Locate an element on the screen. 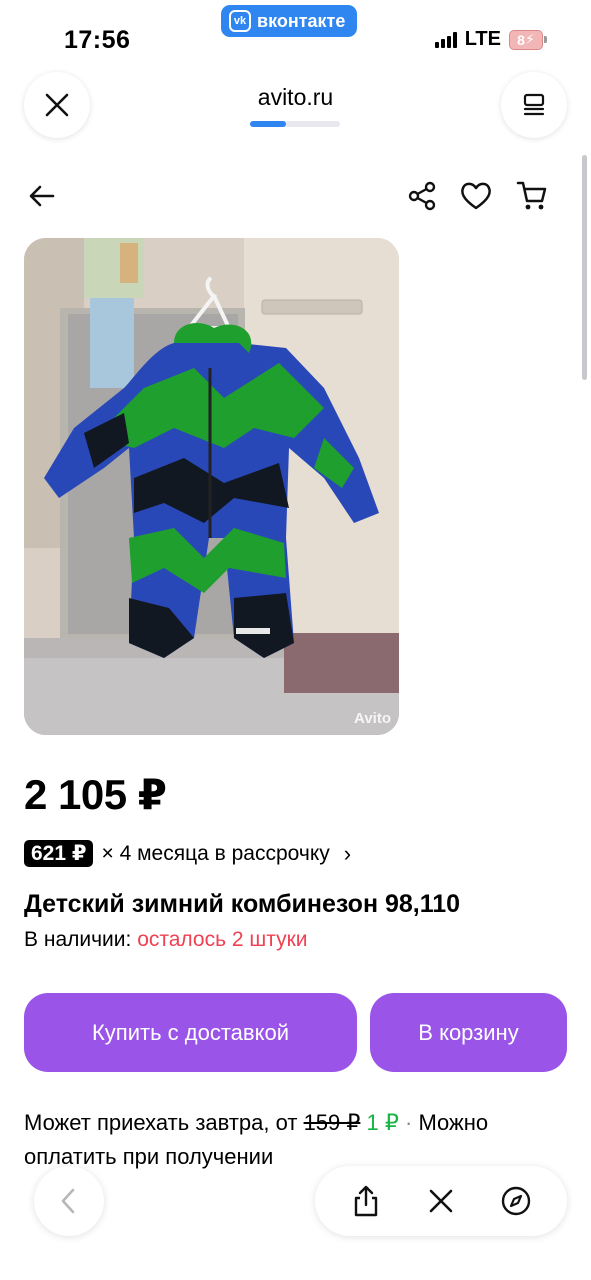 The height and width of the screenshot is (1280, 591). chevron-left-icon is located at coordinates (68, 1201).